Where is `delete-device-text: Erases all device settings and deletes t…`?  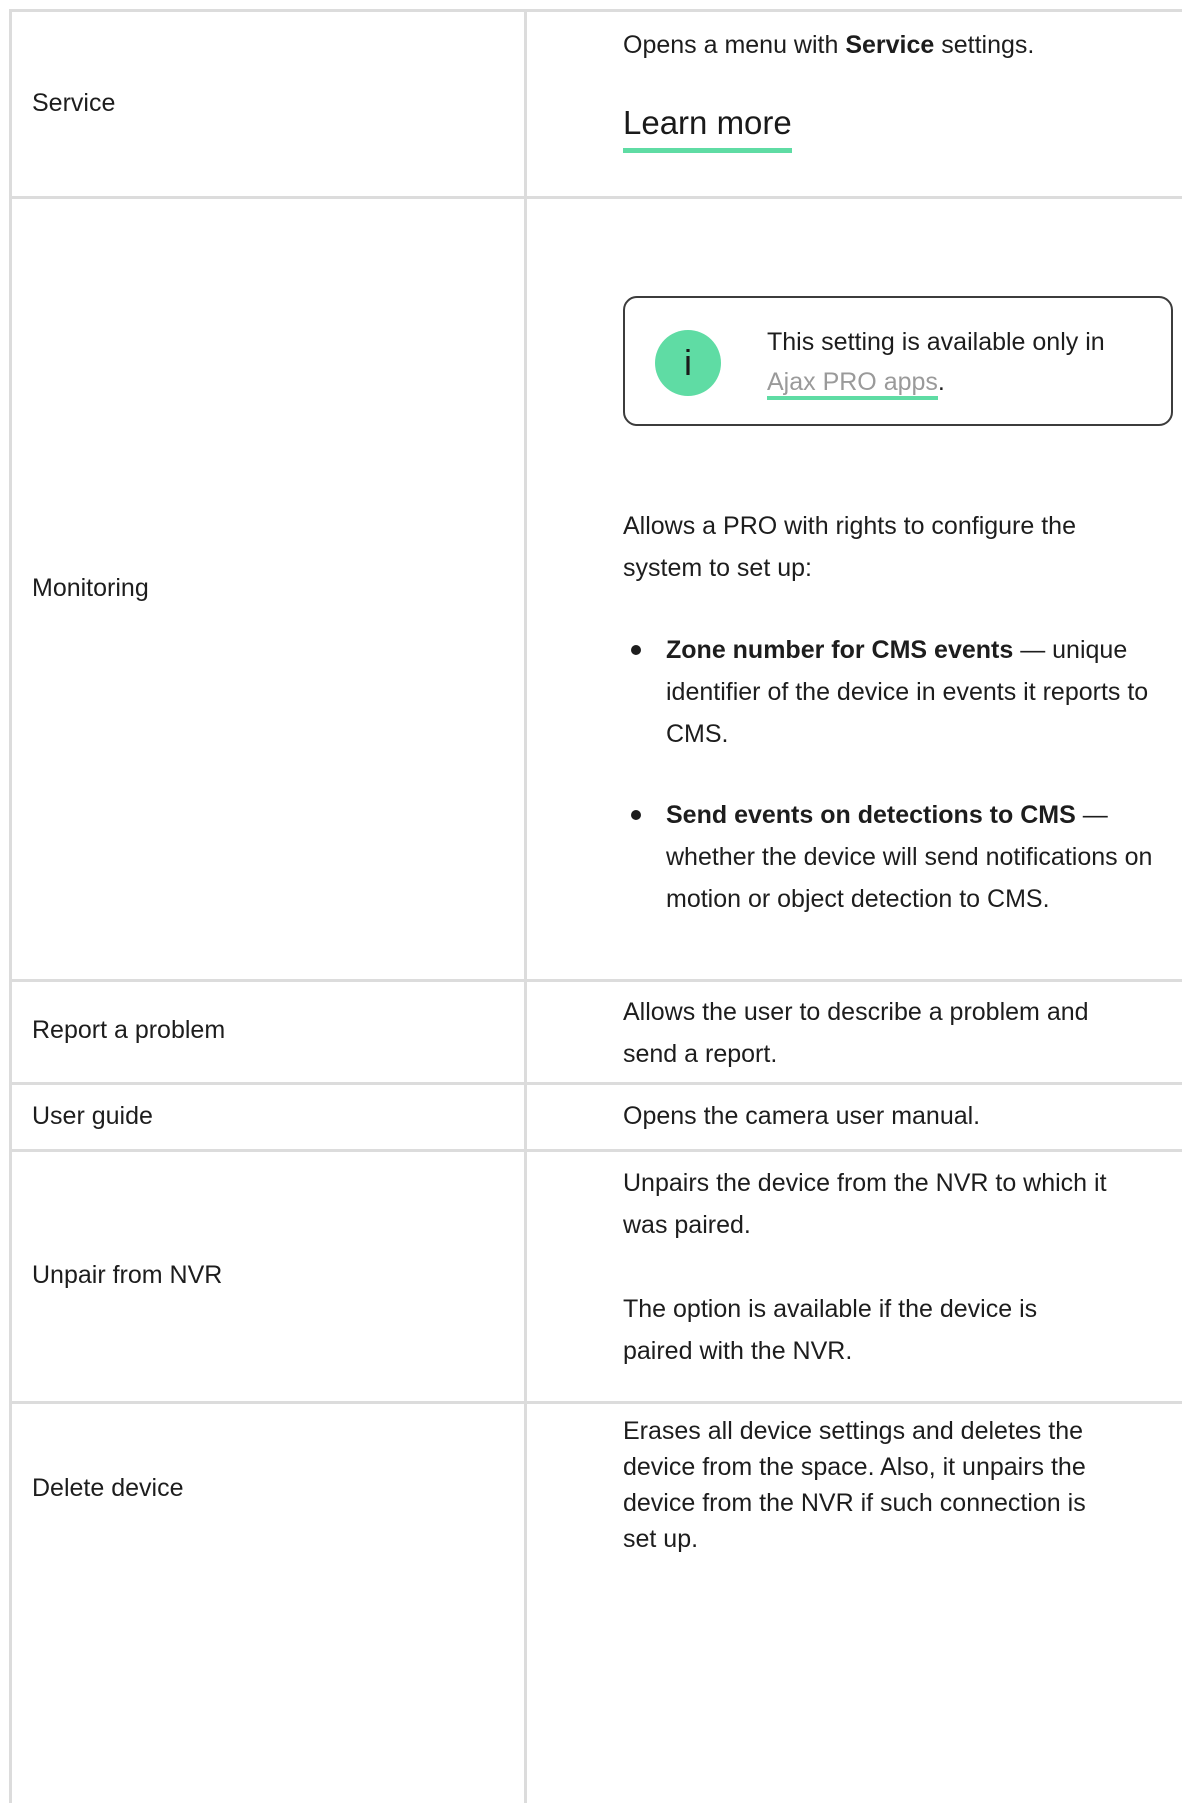
delete-device-text: Erases all device settings and deletes t… is located at coordinates (854, 1485).